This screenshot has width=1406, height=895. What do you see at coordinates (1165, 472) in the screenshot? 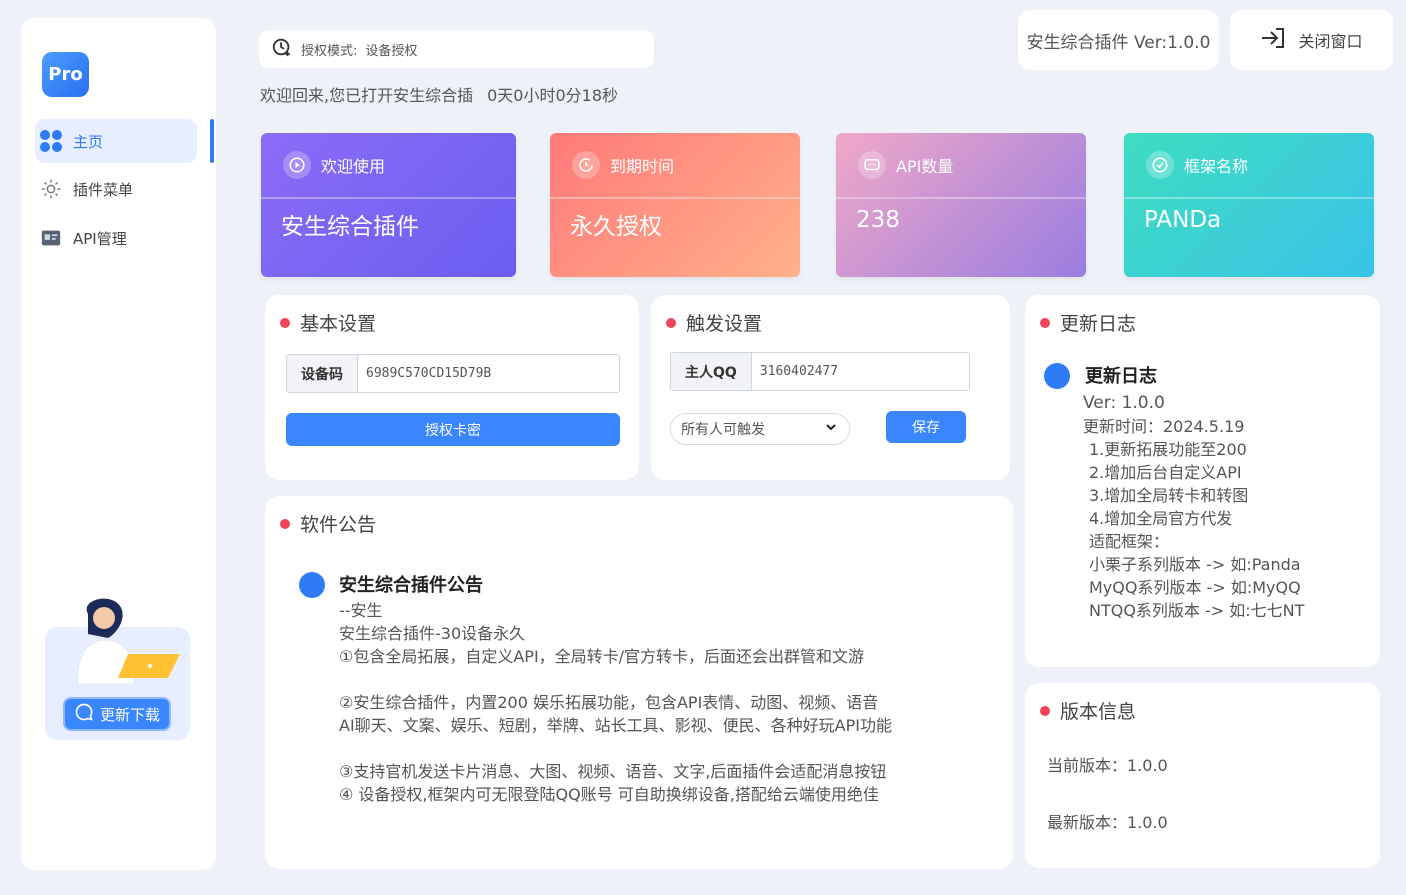
I see `changelog-line: 2.增加后台自定义API` at bounding box center [1165, 472].